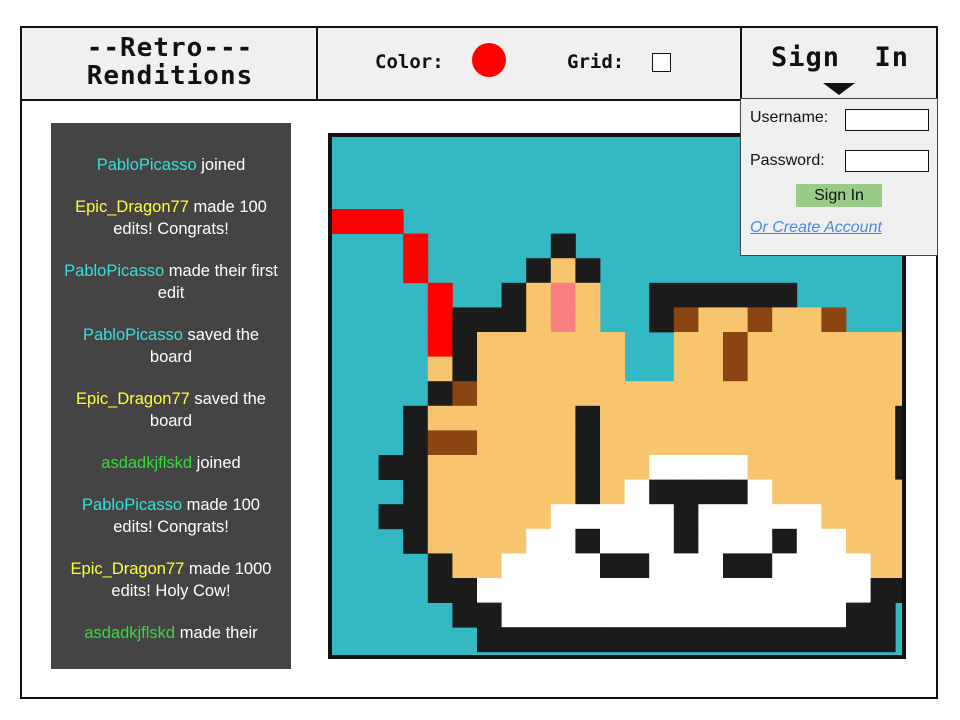  Describe the element at coordinates (887, 120) in the screenshot. I see `username-input` at that location.